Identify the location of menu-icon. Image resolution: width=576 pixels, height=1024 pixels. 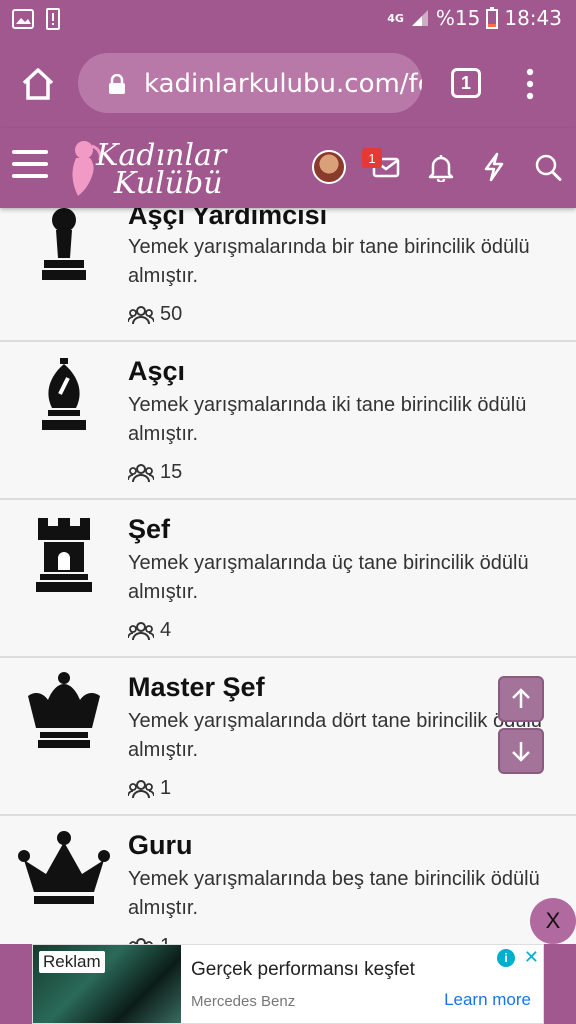
(30, 166).